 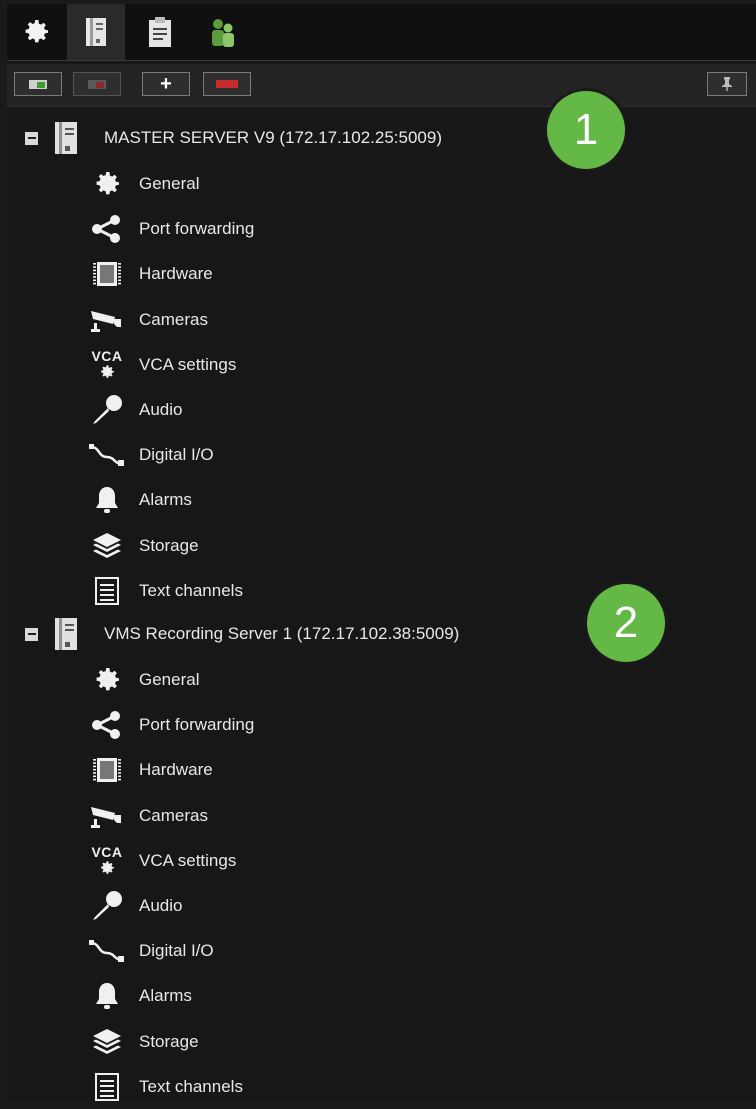 I want to click on pin-icon, so click(x=727, y=84).